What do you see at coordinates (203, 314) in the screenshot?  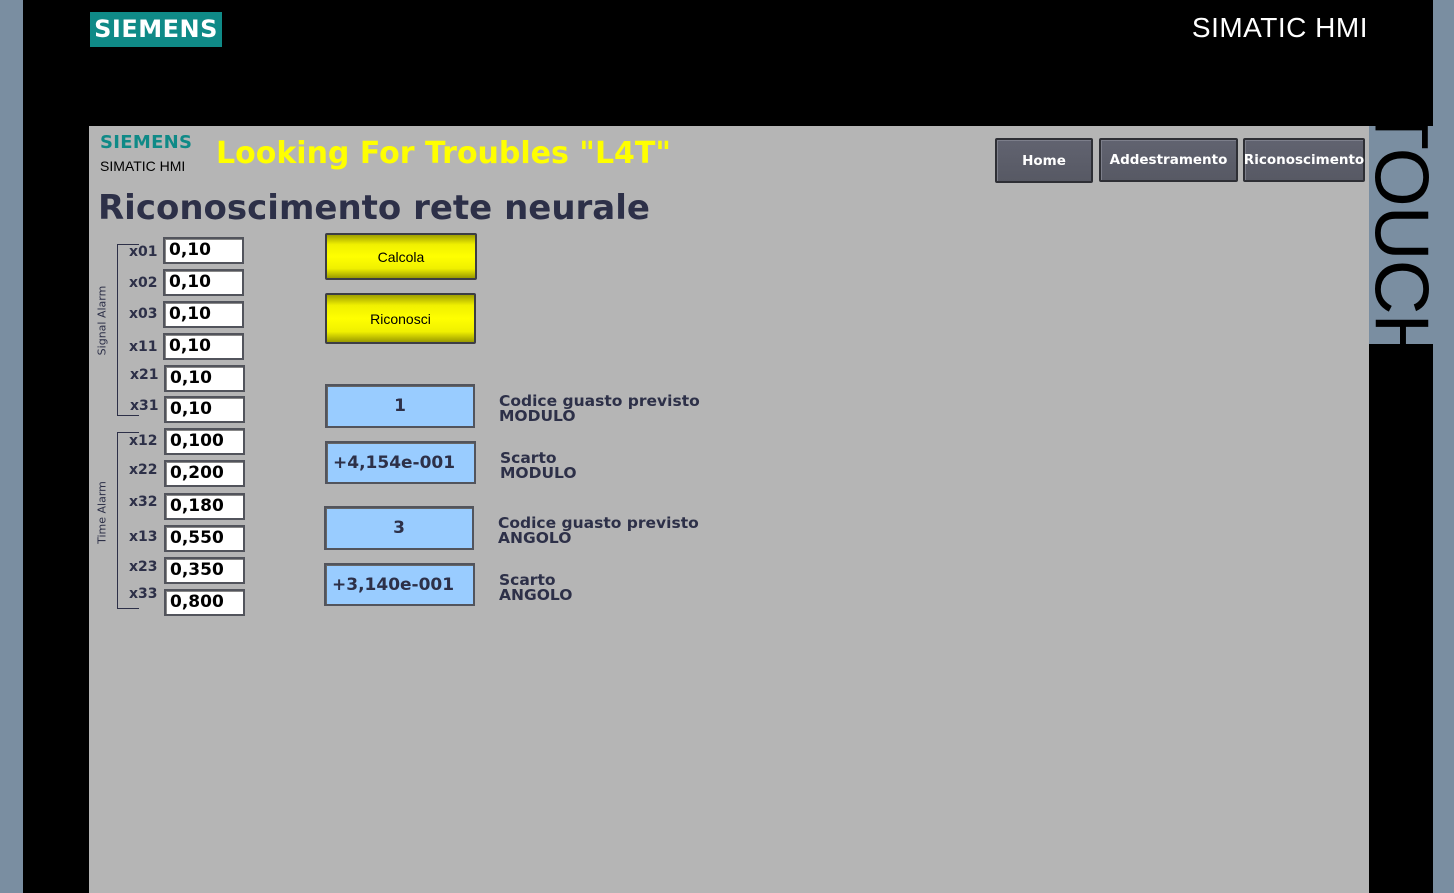 I see `input-x03: 0,10` at bounding box center [203, 314].